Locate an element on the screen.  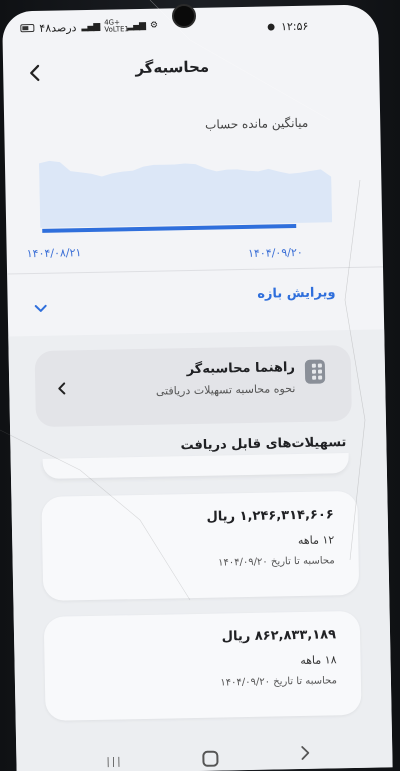
balance-chart is located at coordinates (185, 196).